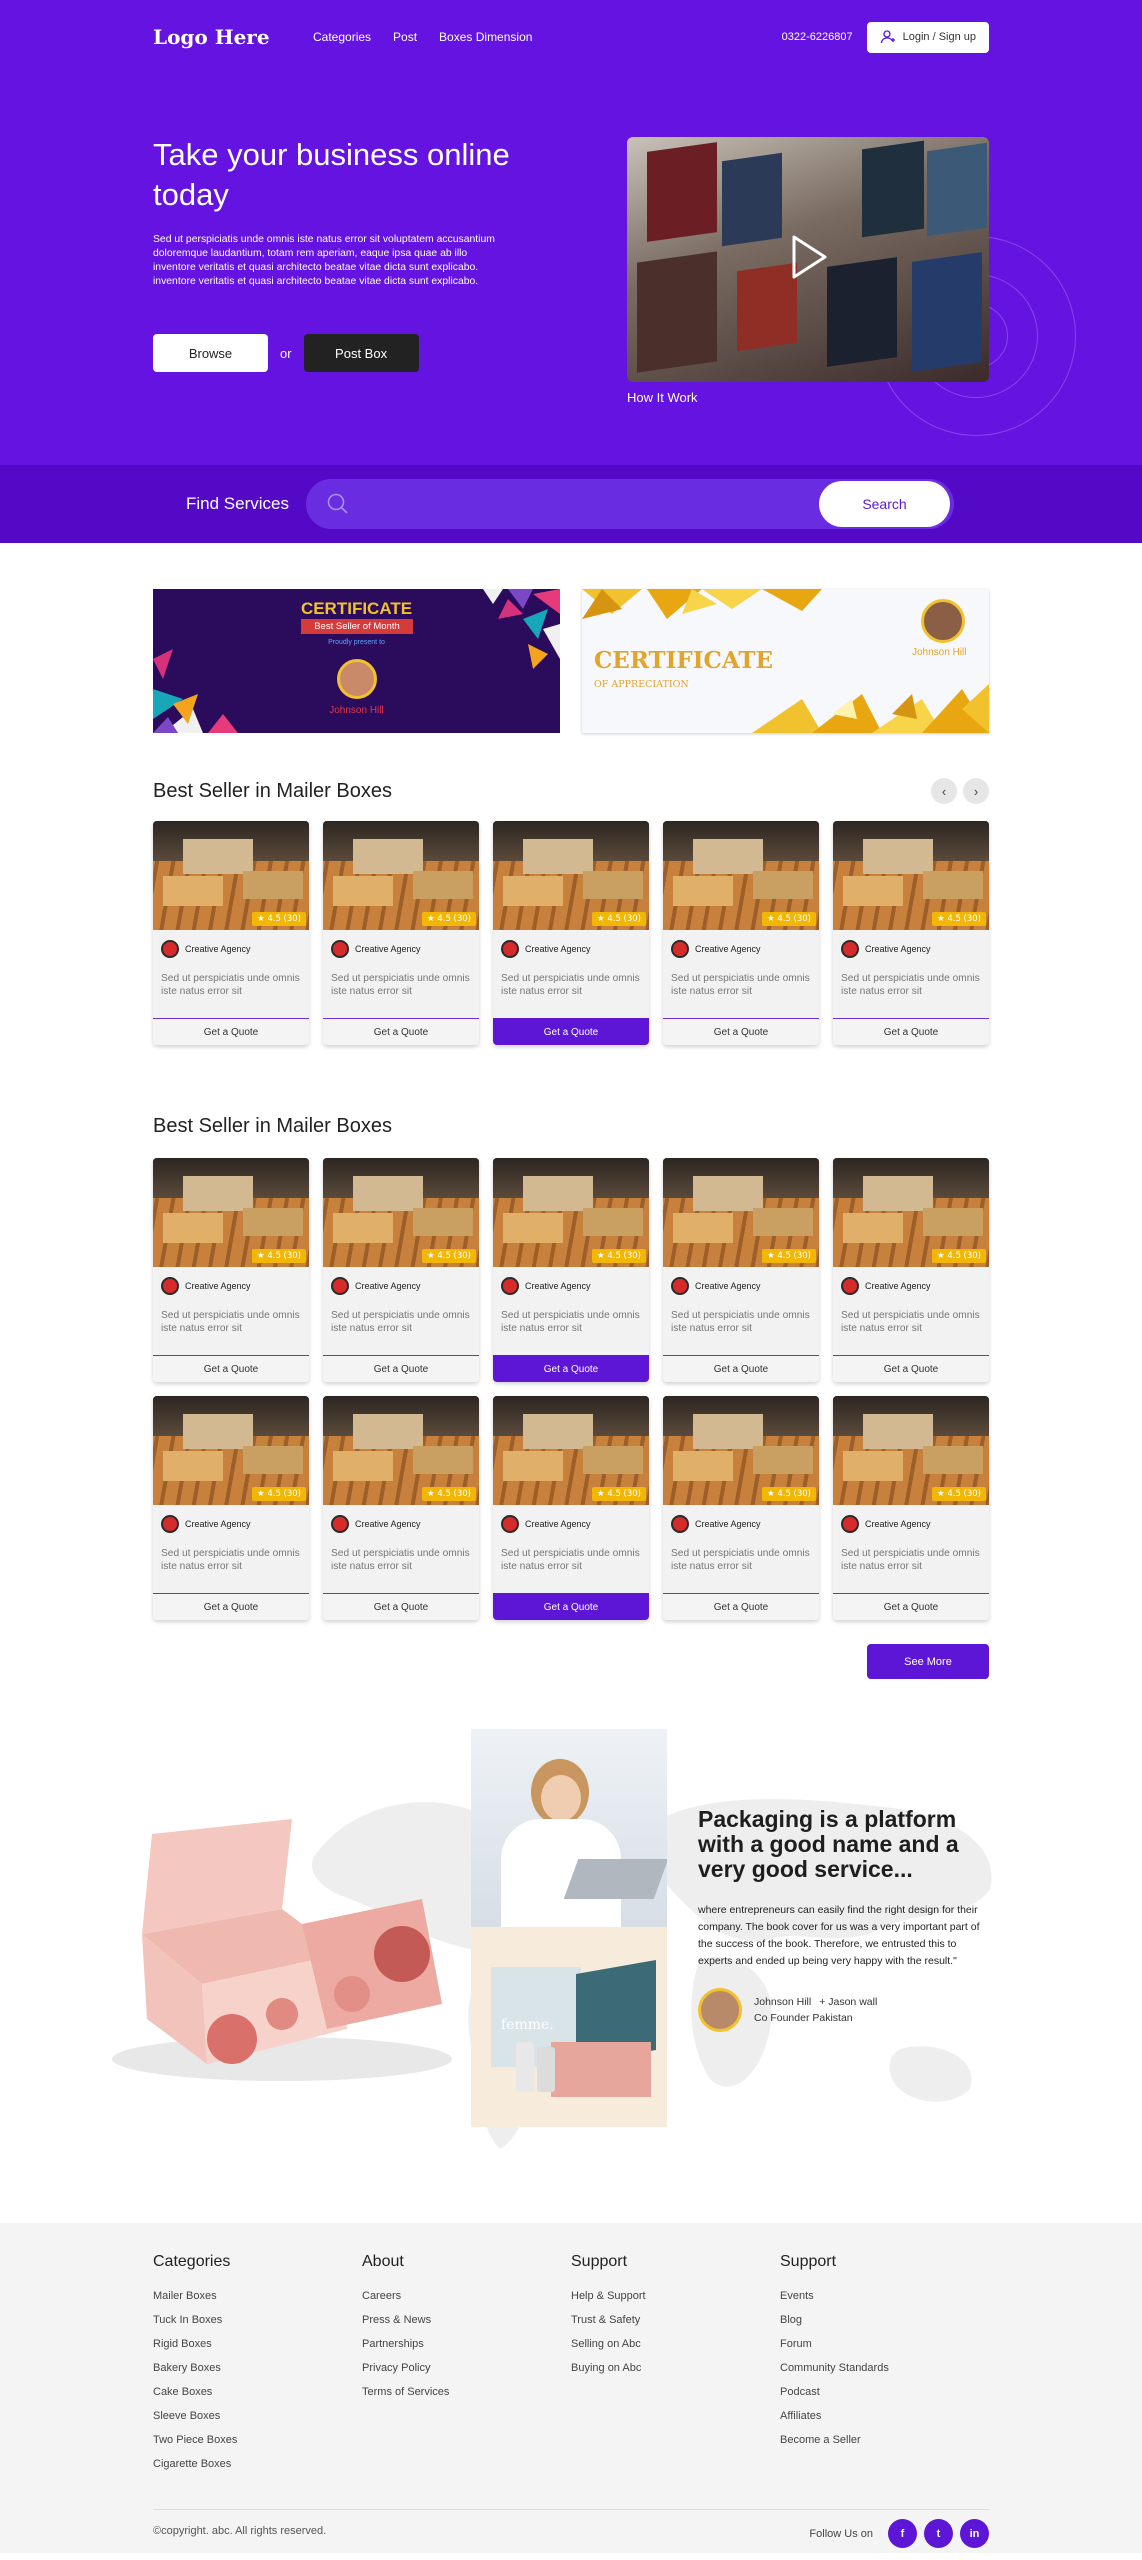 Image resolution: width=1142 pixels, height=2560 pixels. I want to click on nav-link-boxes-dimension: Boxes Dimension, so click(485, 37).